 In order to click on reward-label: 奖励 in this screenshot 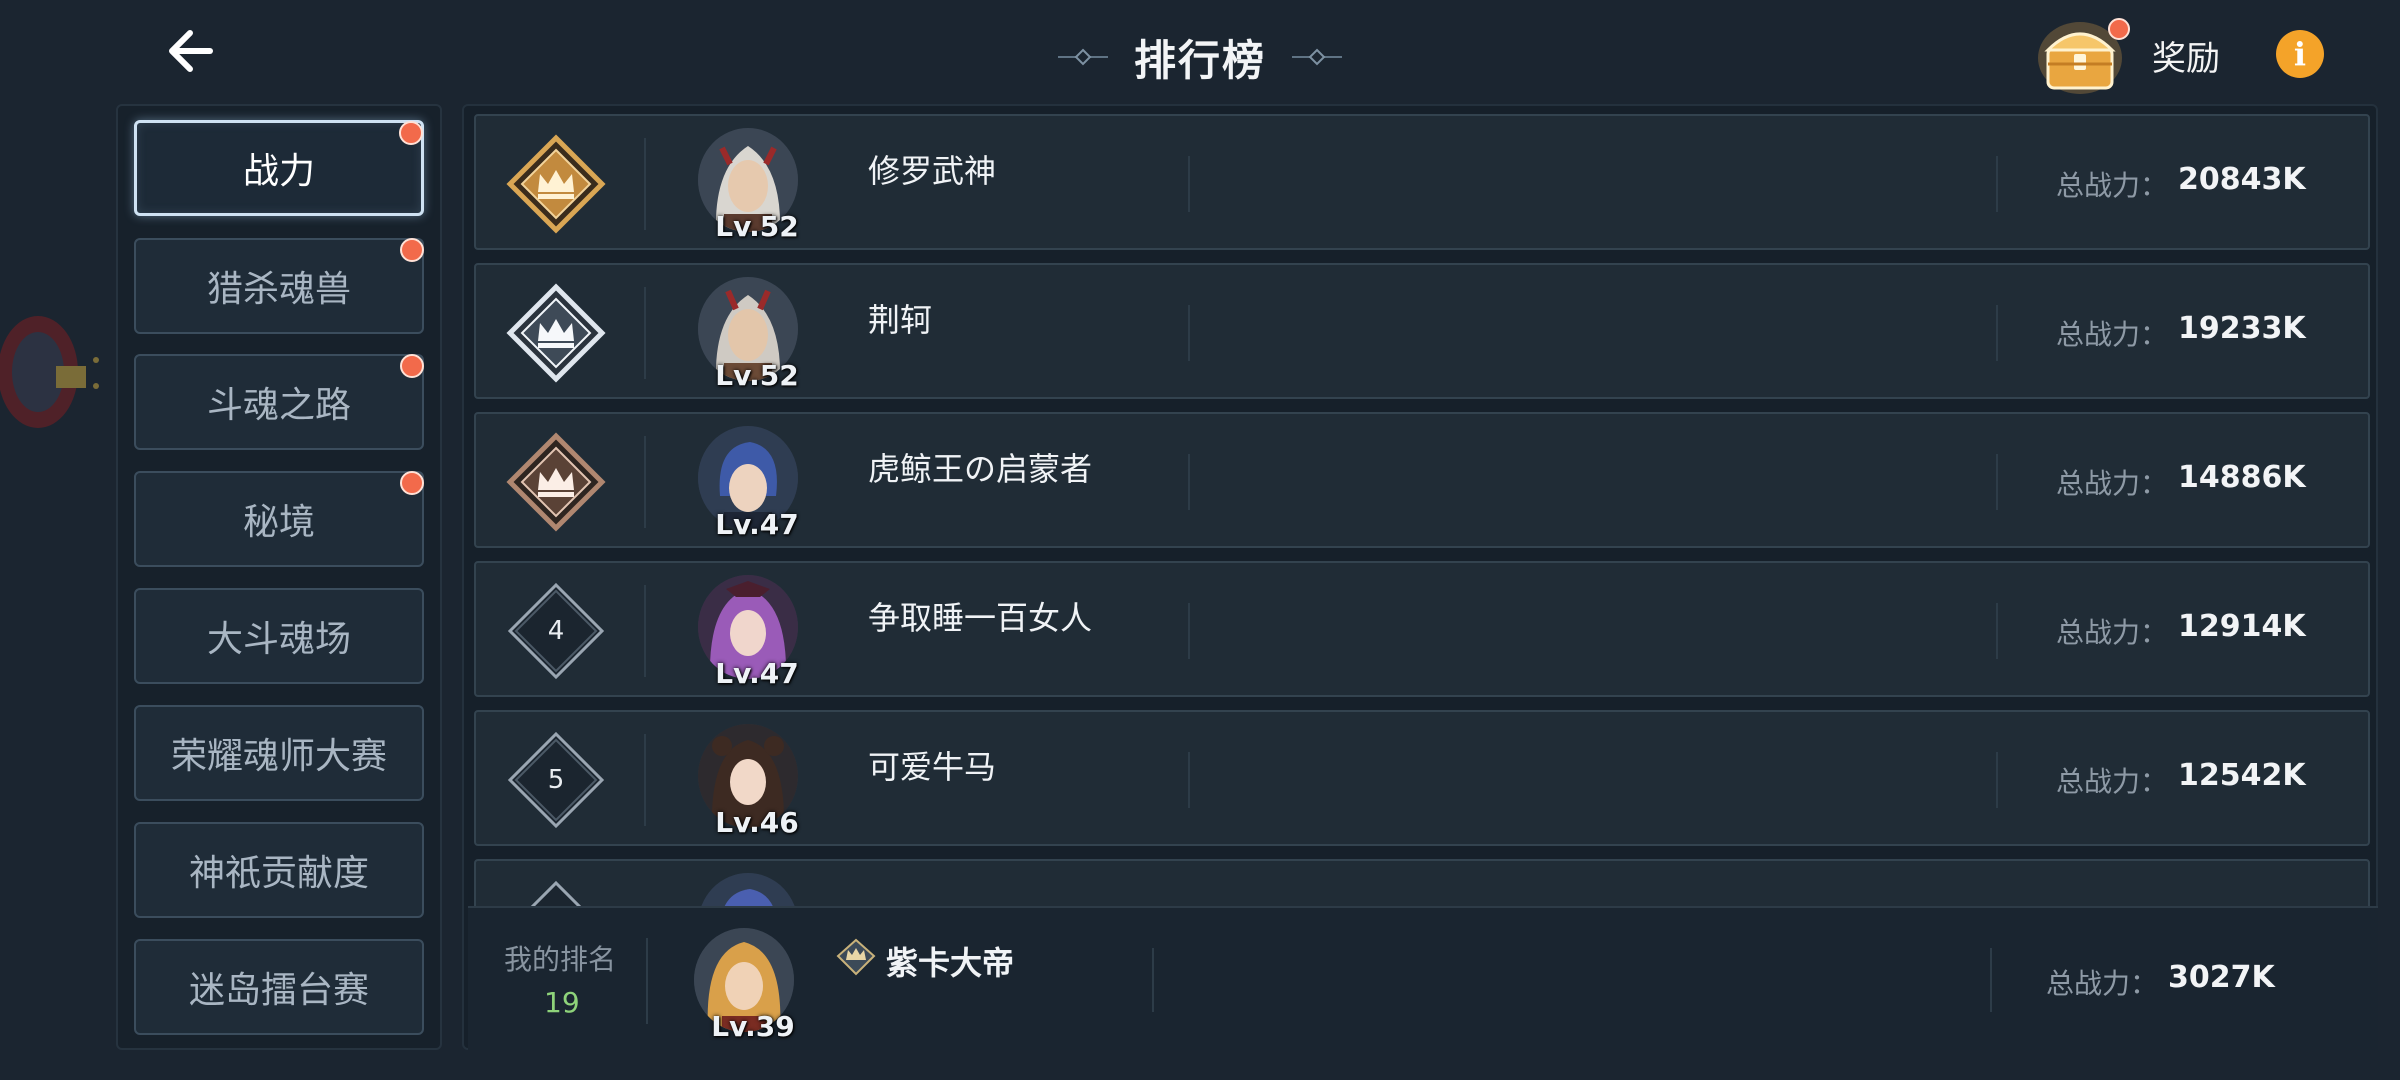, I will do `click(2186, 58)`.